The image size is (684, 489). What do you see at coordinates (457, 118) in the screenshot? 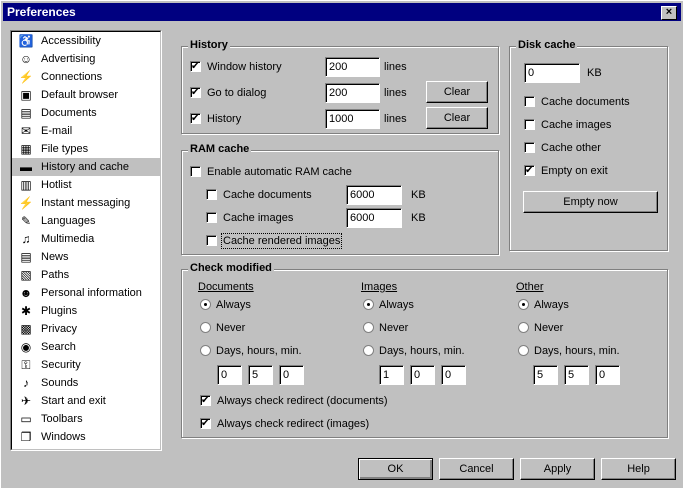
I see `clear-history-button: Clear` at bounding box center [457, 118].